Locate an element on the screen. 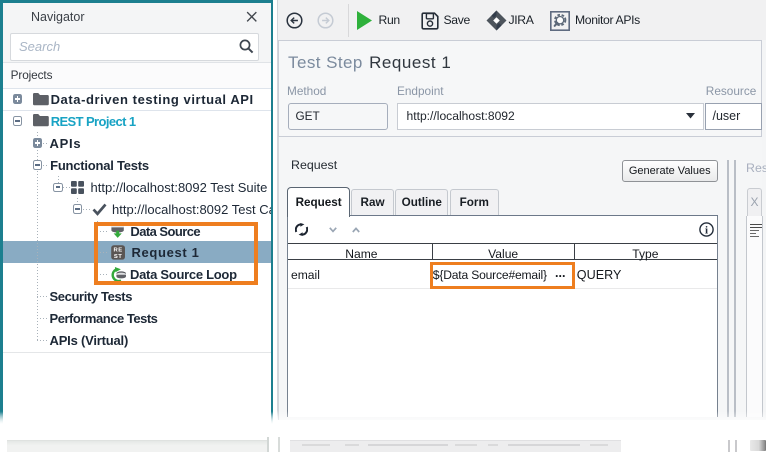 Image resolution: width=766 pixels, height=452 pixels. svg-text: i is located at coordinates (706, 230).